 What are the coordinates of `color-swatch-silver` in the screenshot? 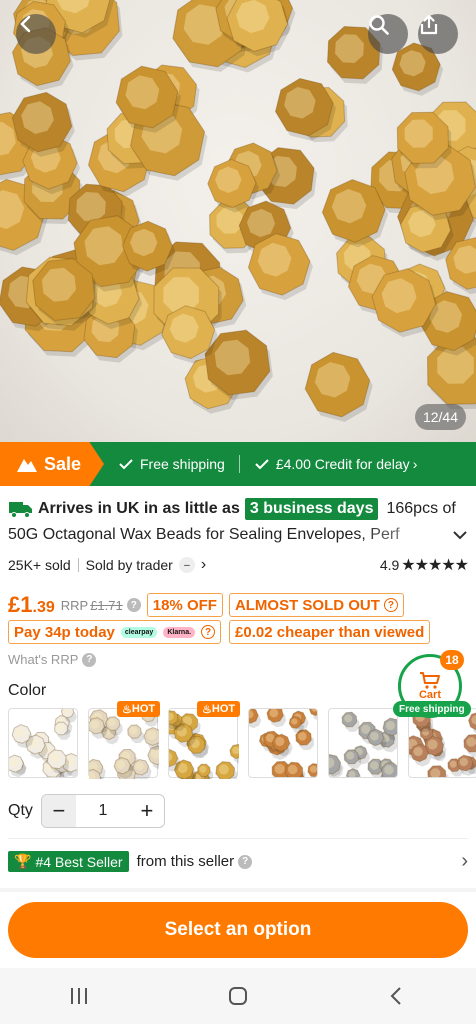 It's located at (363, 743).